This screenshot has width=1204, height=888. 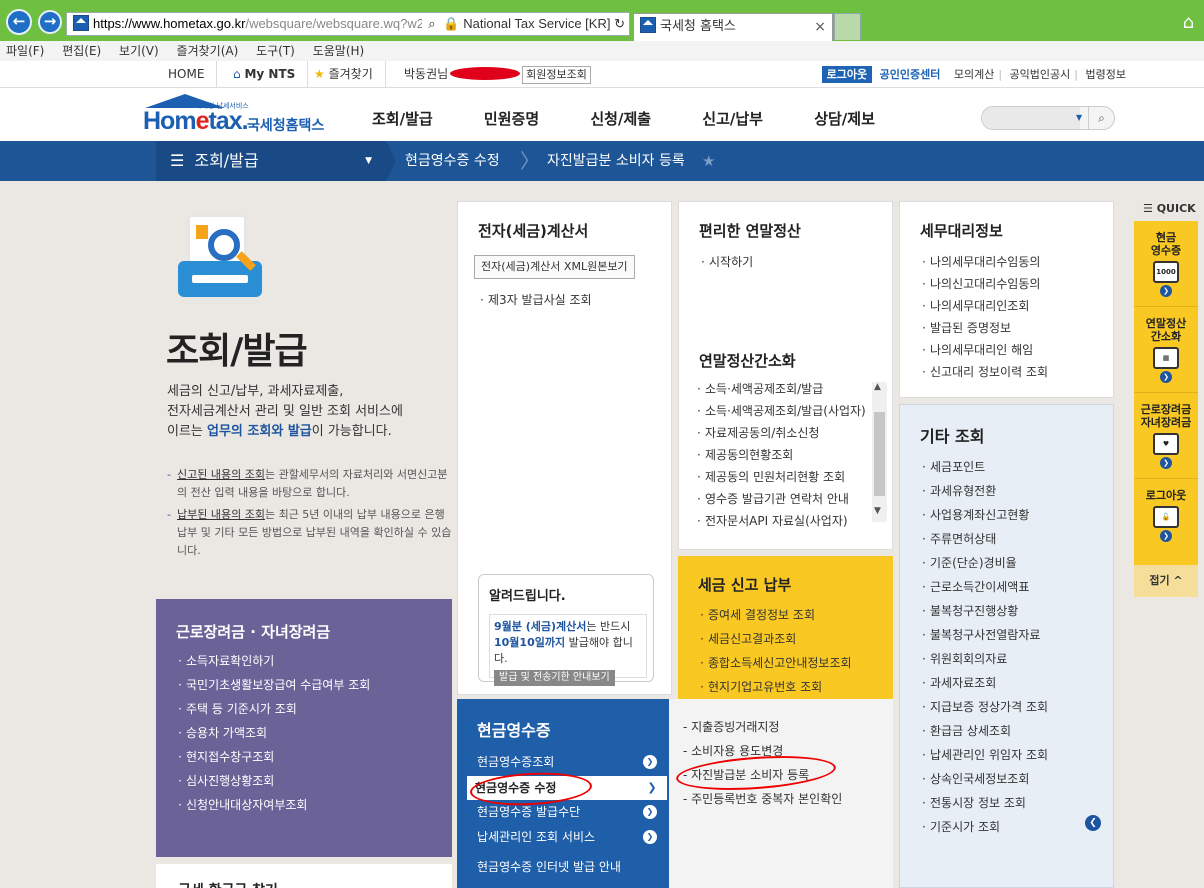 What do you see at coordinates (974, 74) in the screenshot?
I see `simulation-link: 모의계산` at bounding box center [974, 74].